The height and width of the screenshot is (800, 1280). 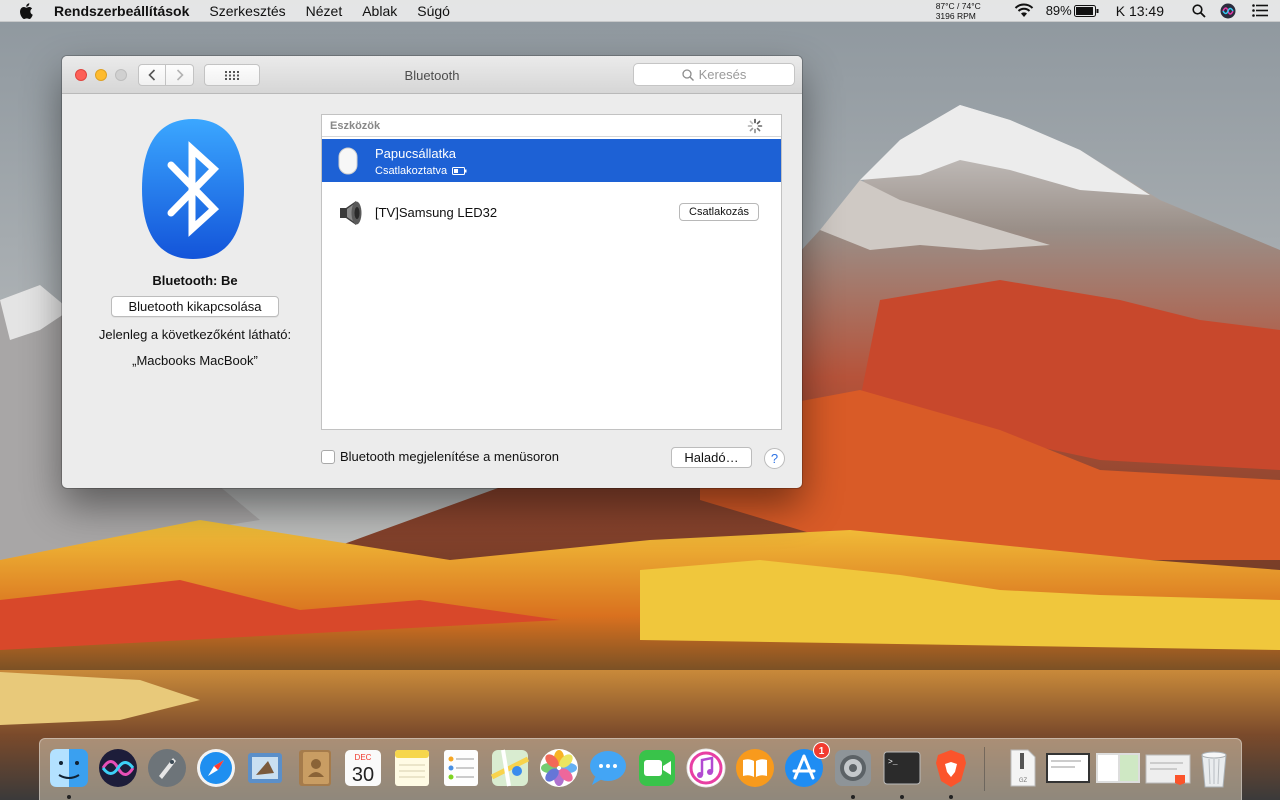 What do you see at coordinates (314, 768) in the screenshot?
I see `contacts-icon` at bounding box center [314, 768].